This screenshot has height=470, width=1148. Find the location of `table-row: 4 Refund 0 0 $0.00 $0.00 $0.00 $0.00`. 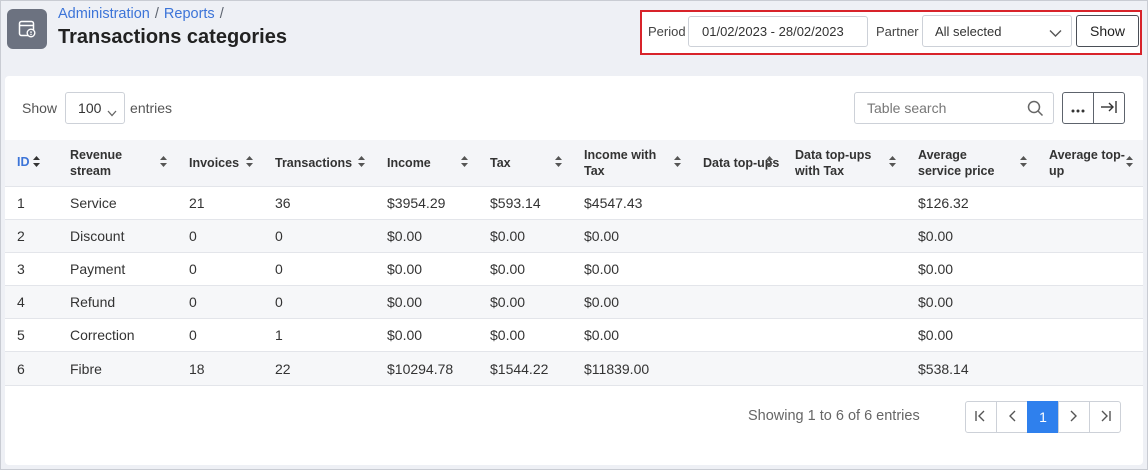

table-row: 4 Refund 0 0 $0.00 $0.00 $0.00 $0.00 is located at coordinates (574, 302).